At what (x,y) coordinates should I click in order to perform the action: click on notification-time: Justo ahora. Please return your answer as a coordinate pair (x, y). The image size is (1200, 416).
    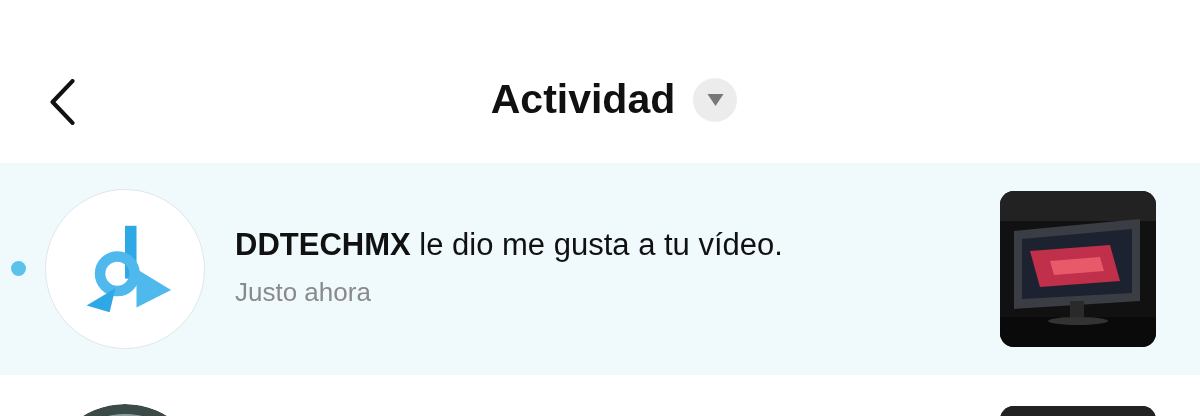
    Looking at the image, I should click on (303, 292).